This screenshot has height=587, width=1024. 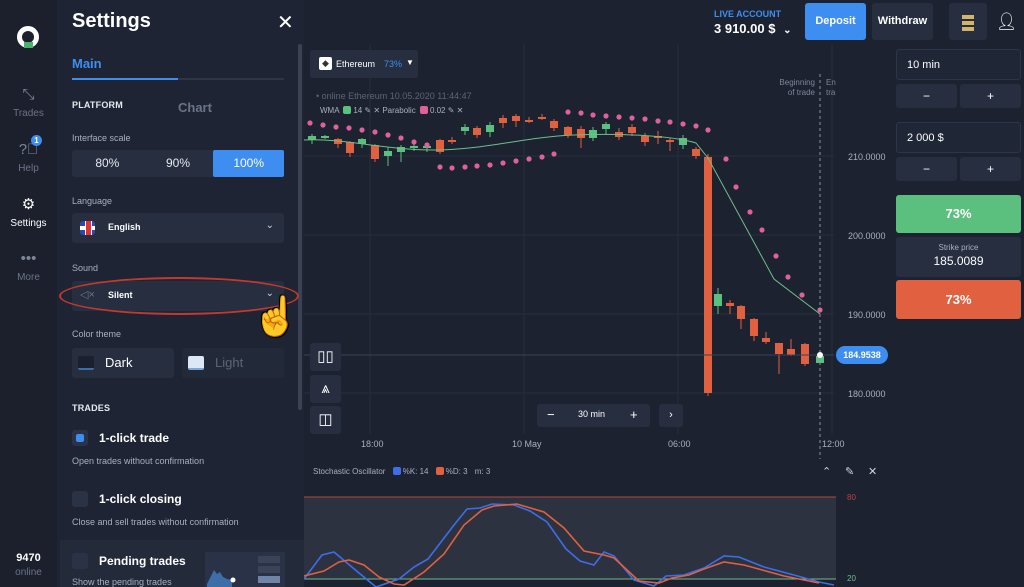 What do you see at coordinates (134, 438) in the screenshot?
I see `one-click-trade-title: 1-click trade` at bounding box center [134, 438].